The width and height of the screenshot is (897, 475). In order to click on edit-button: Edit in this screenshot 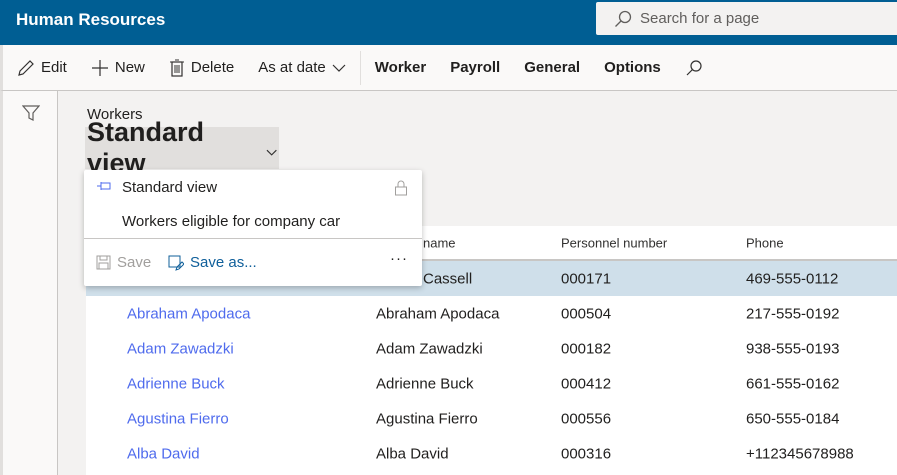, I will do `click(42, 68)`.